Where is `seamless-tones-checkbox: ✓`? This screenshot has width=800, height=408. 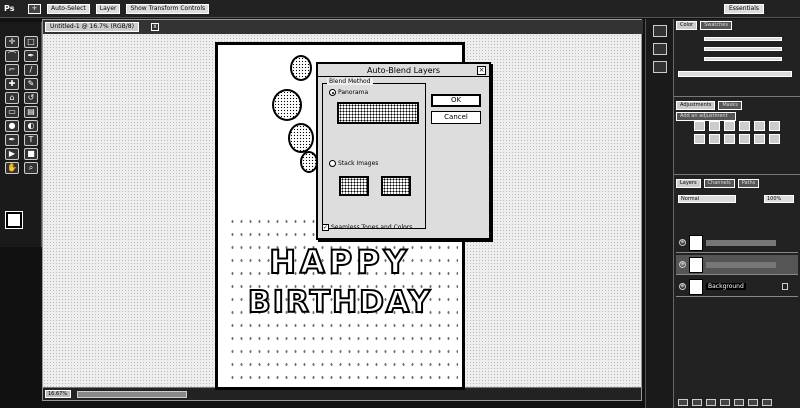 seamless-tones-checkbox: ✓ is located at coordinates (325, 227).